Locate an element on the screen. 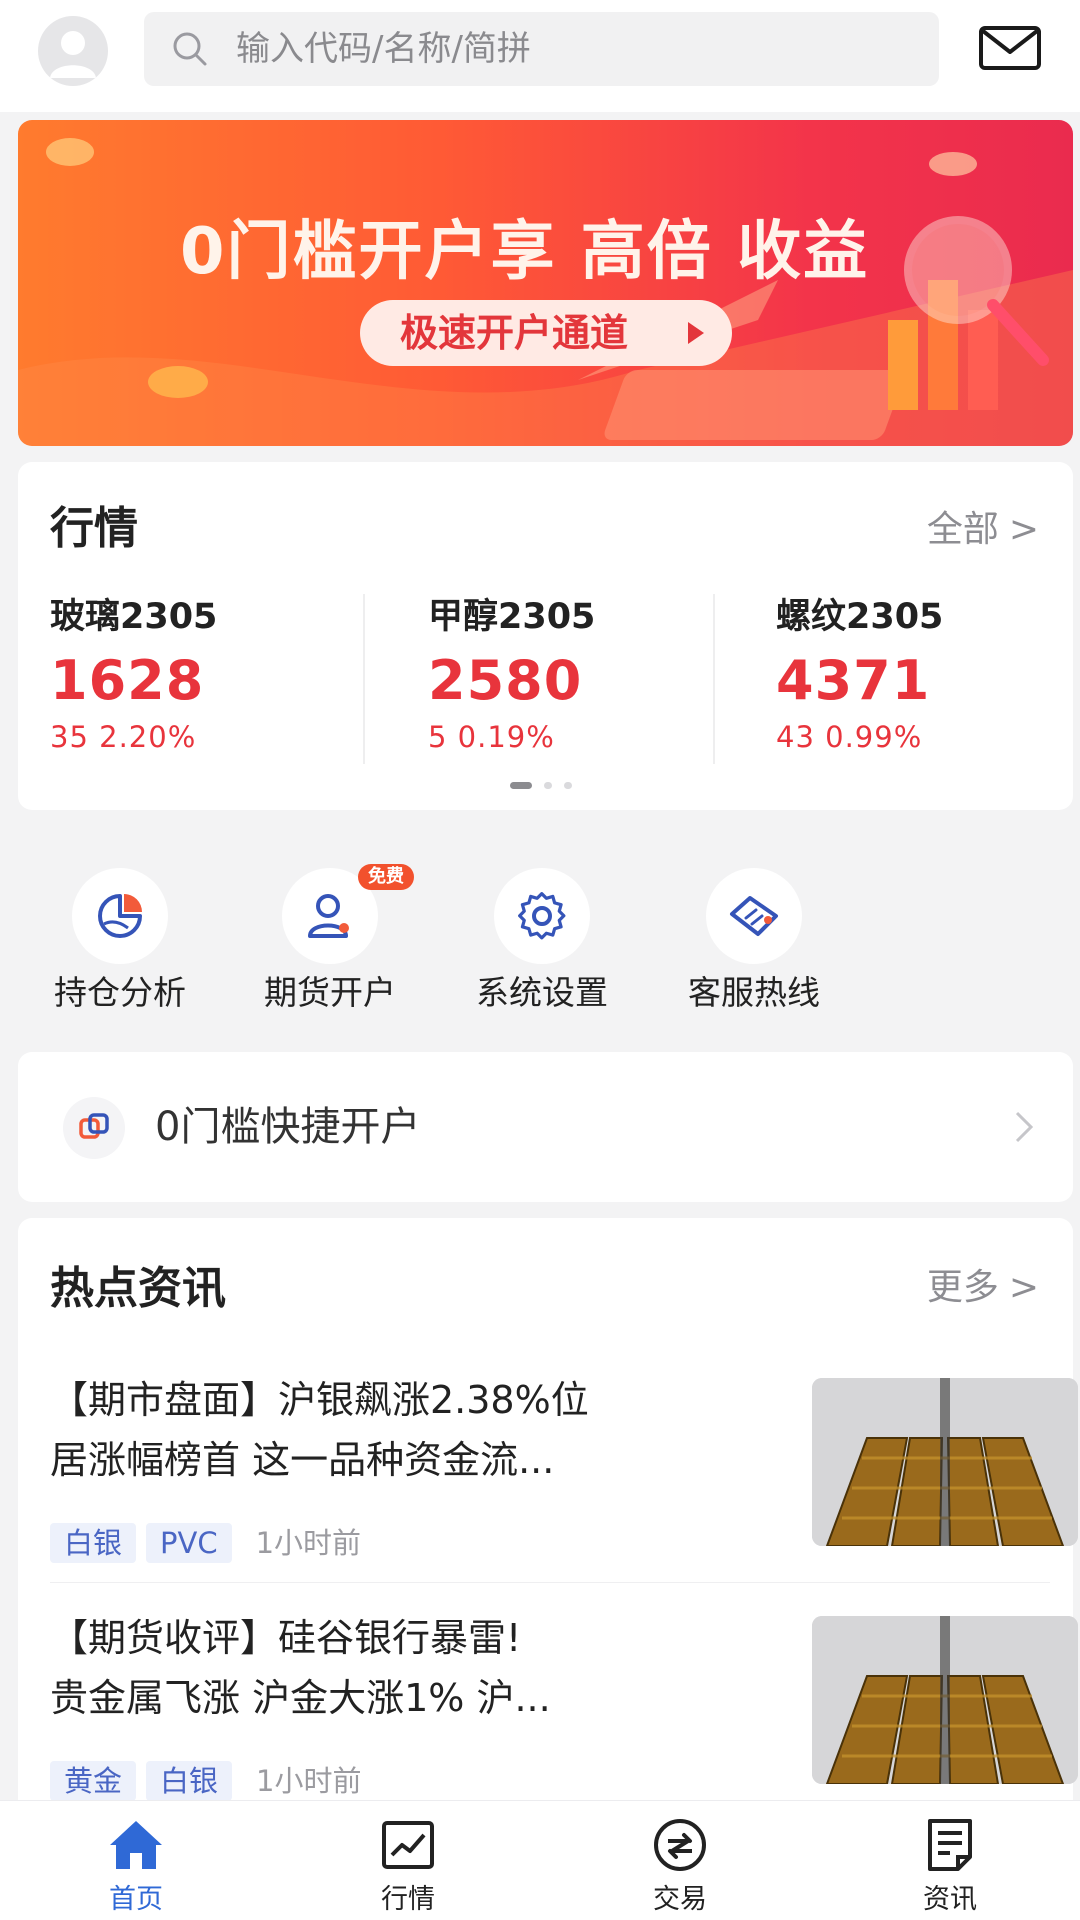 Image resolution: width=1080 pixels, height=1920 pixels. menu-item-futures-account: 免费 期货开户 is located at coordinates (330, 938).